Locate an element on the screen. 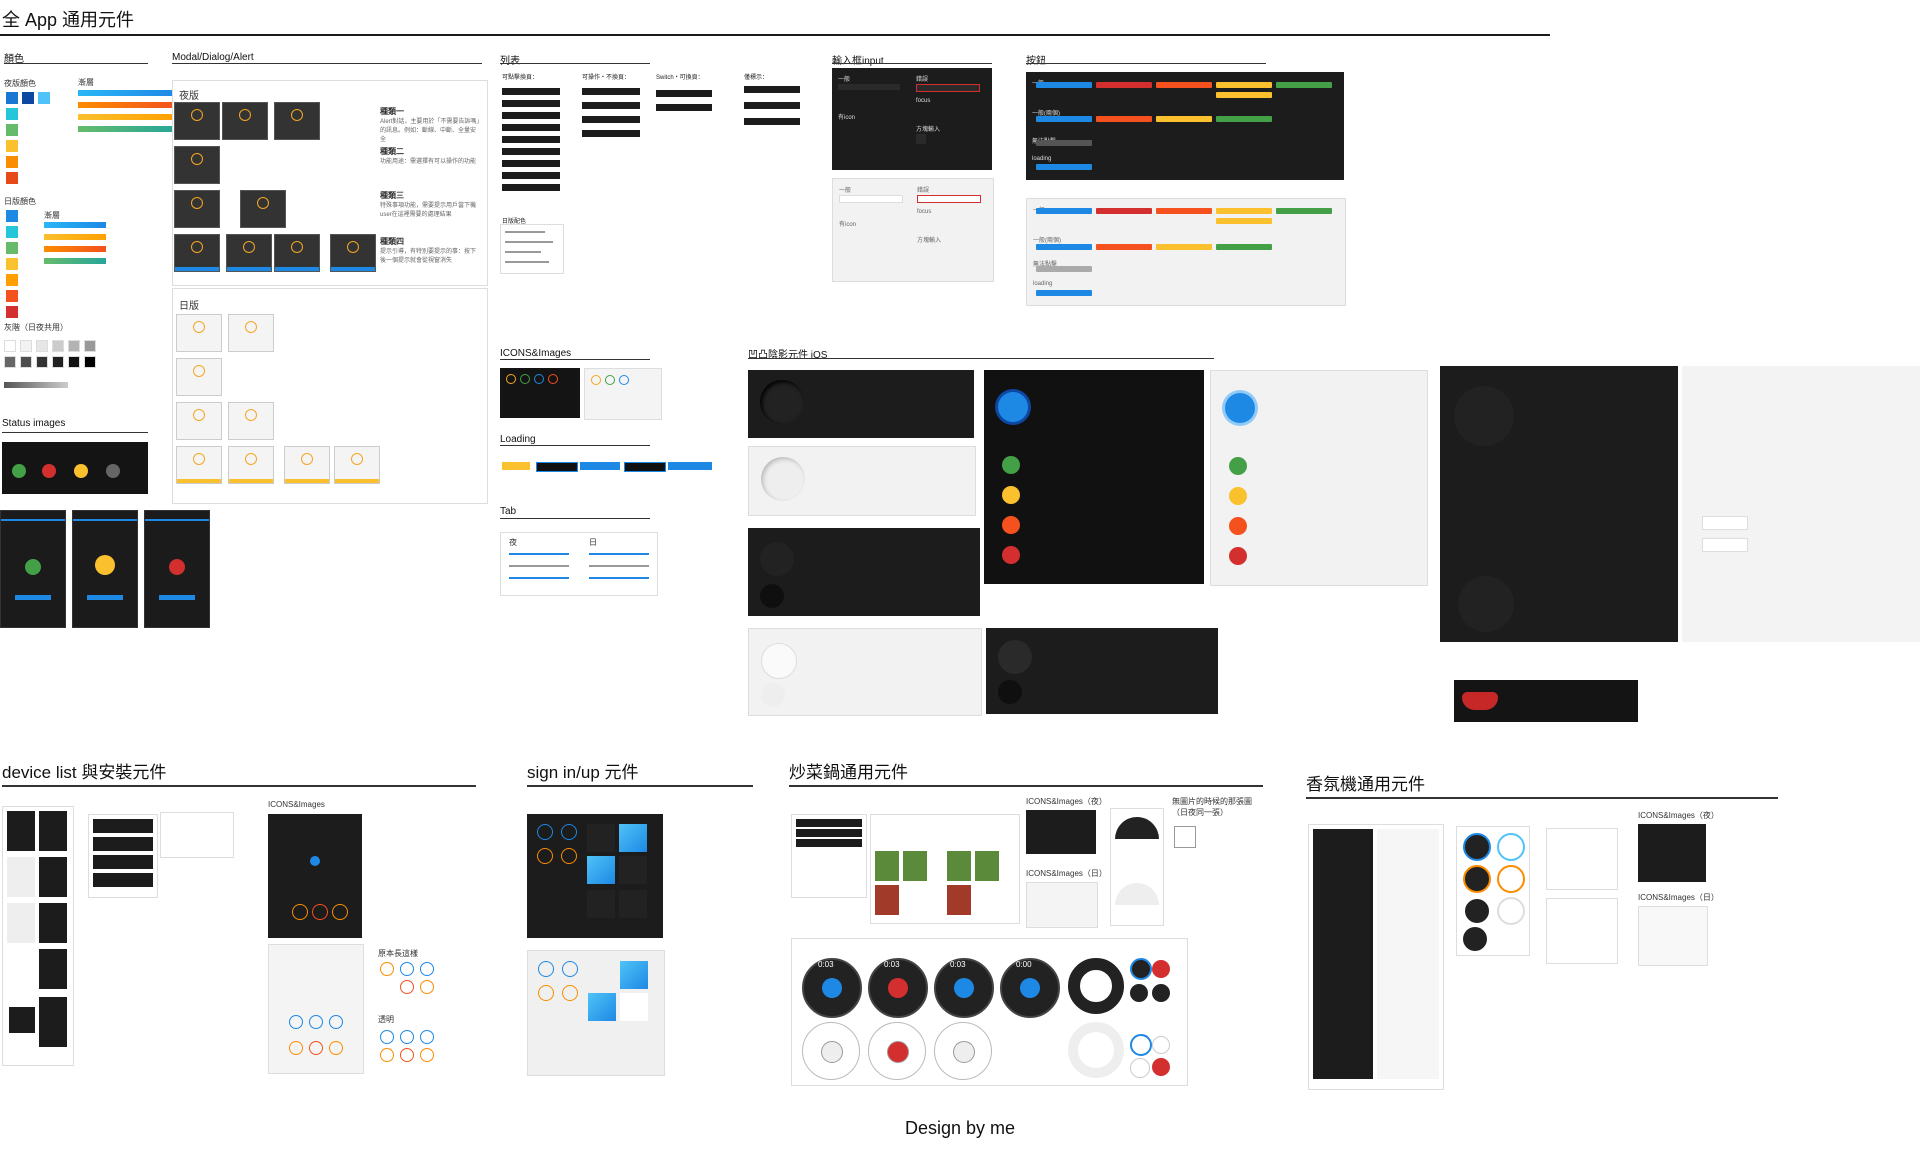  aroma-icons-day is located at coordinates (1673, 936).